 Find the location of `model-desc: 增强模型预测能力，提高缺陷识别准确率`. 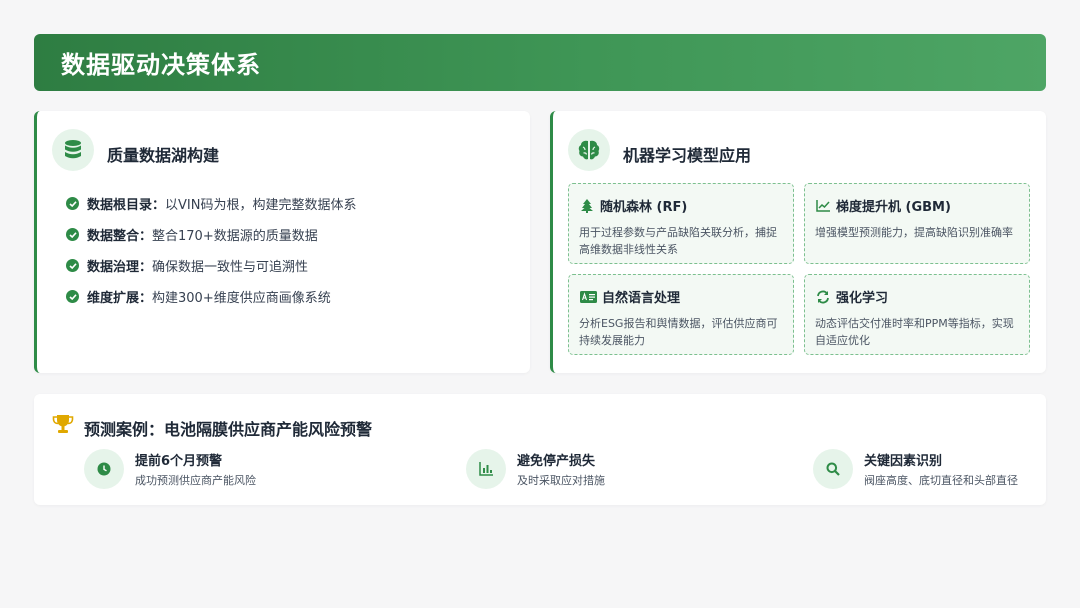

model-desc: 增强模型预测能力，提高缺陷识别准确率 is located at coordinates (914, 232).